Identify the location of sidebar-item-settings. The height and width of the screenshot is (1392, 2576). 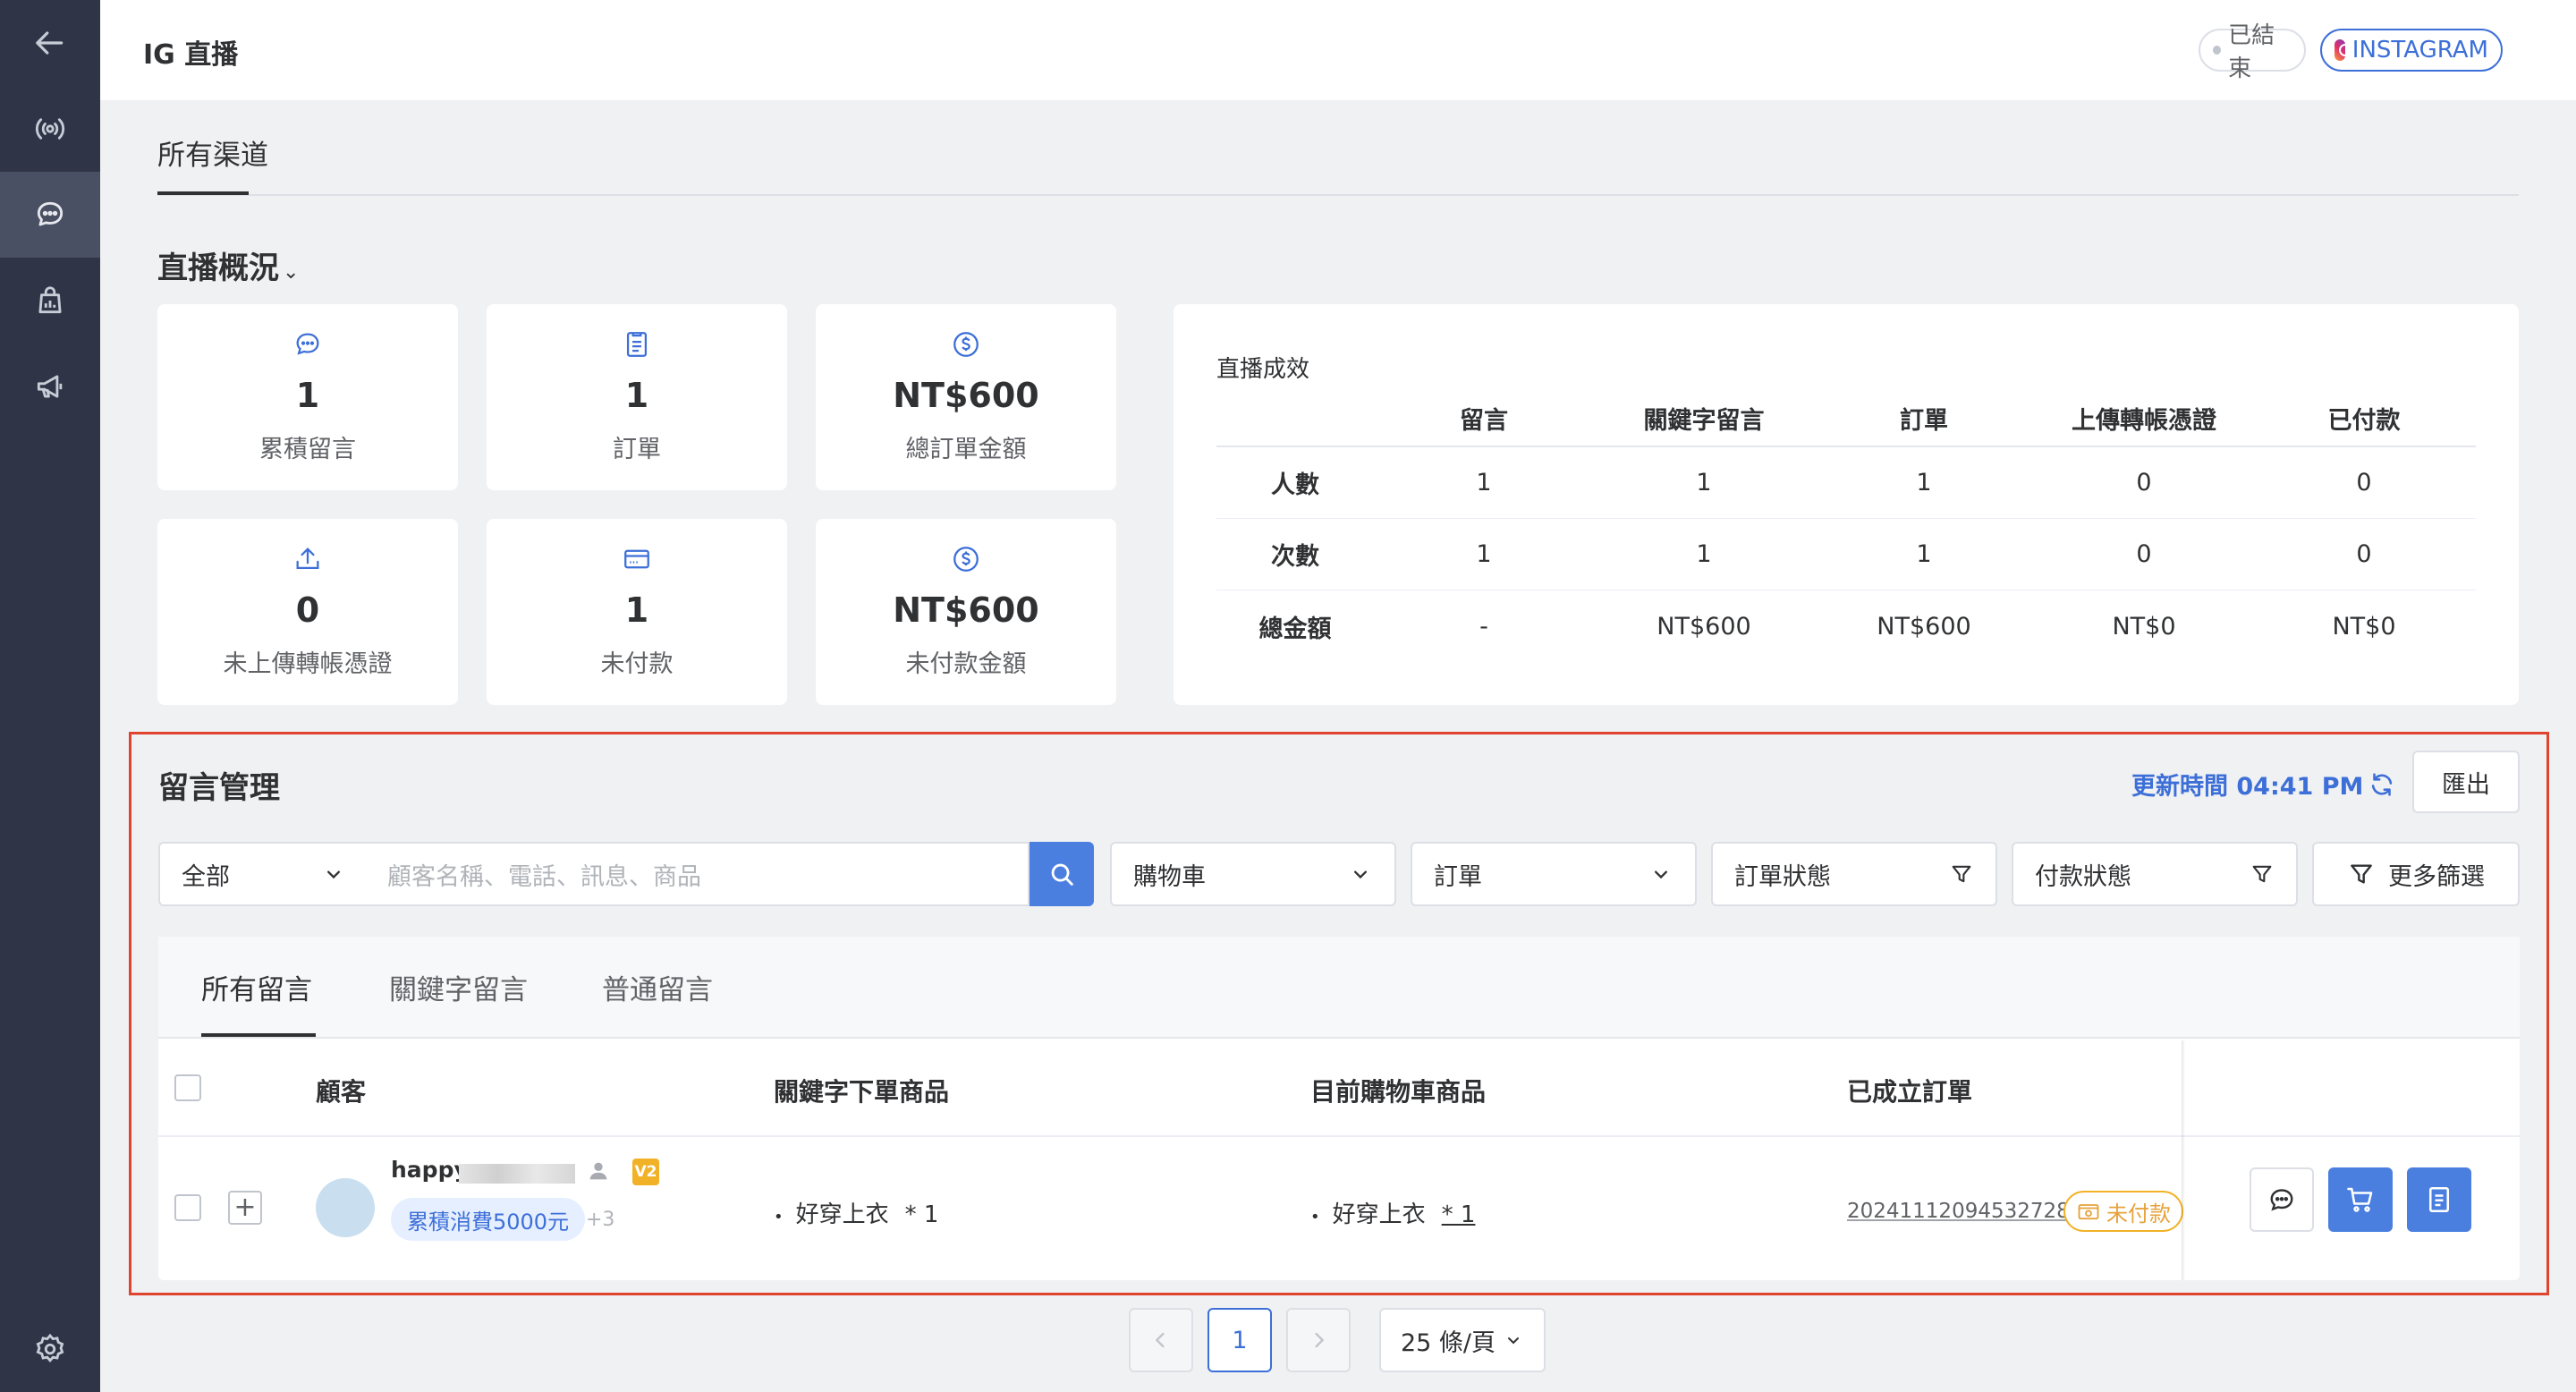
(50, 1349).